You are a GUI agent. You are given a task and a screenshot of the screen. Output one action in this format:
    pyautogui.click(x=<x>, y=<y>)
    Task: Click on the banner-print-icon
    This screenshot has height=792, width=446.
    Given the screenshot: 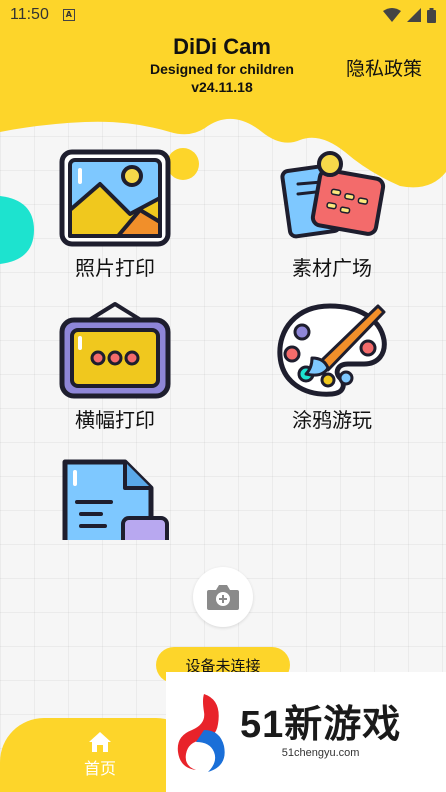 What is the action you would take?
    pyautogui.click(x=115, y=350)
    